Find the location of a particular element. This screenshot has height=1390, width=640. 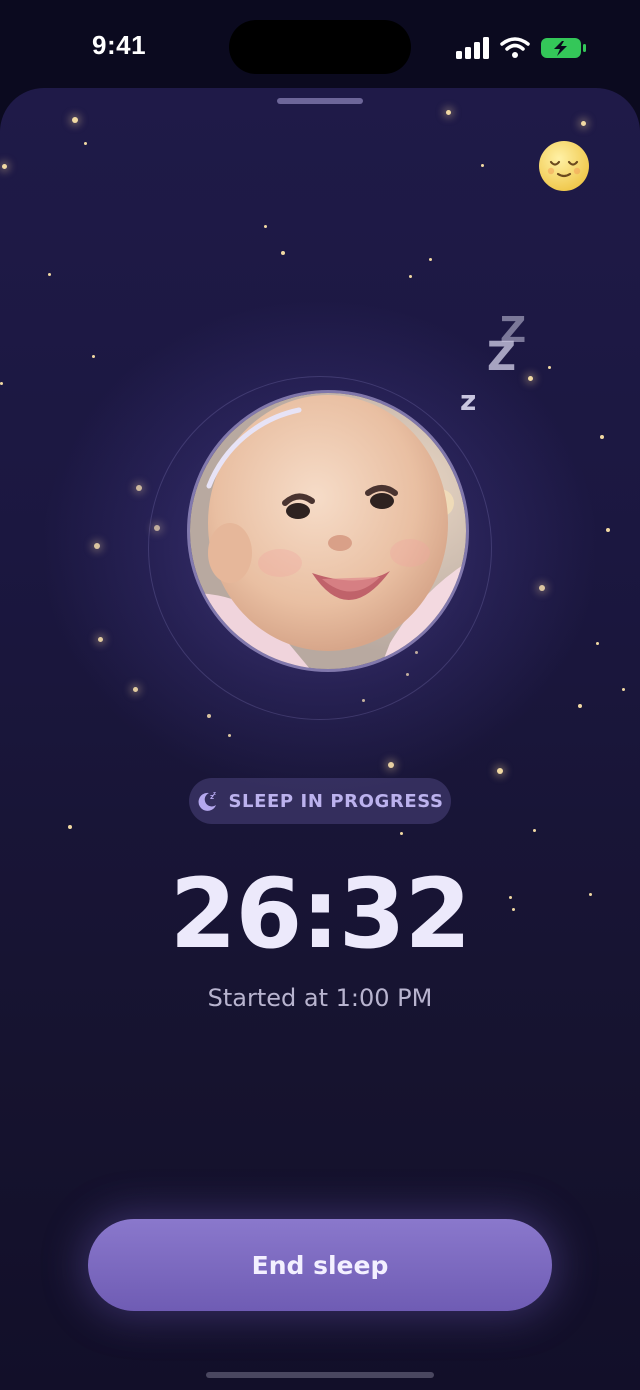

sleeping-face-icon is located at coordinates (564, 166).